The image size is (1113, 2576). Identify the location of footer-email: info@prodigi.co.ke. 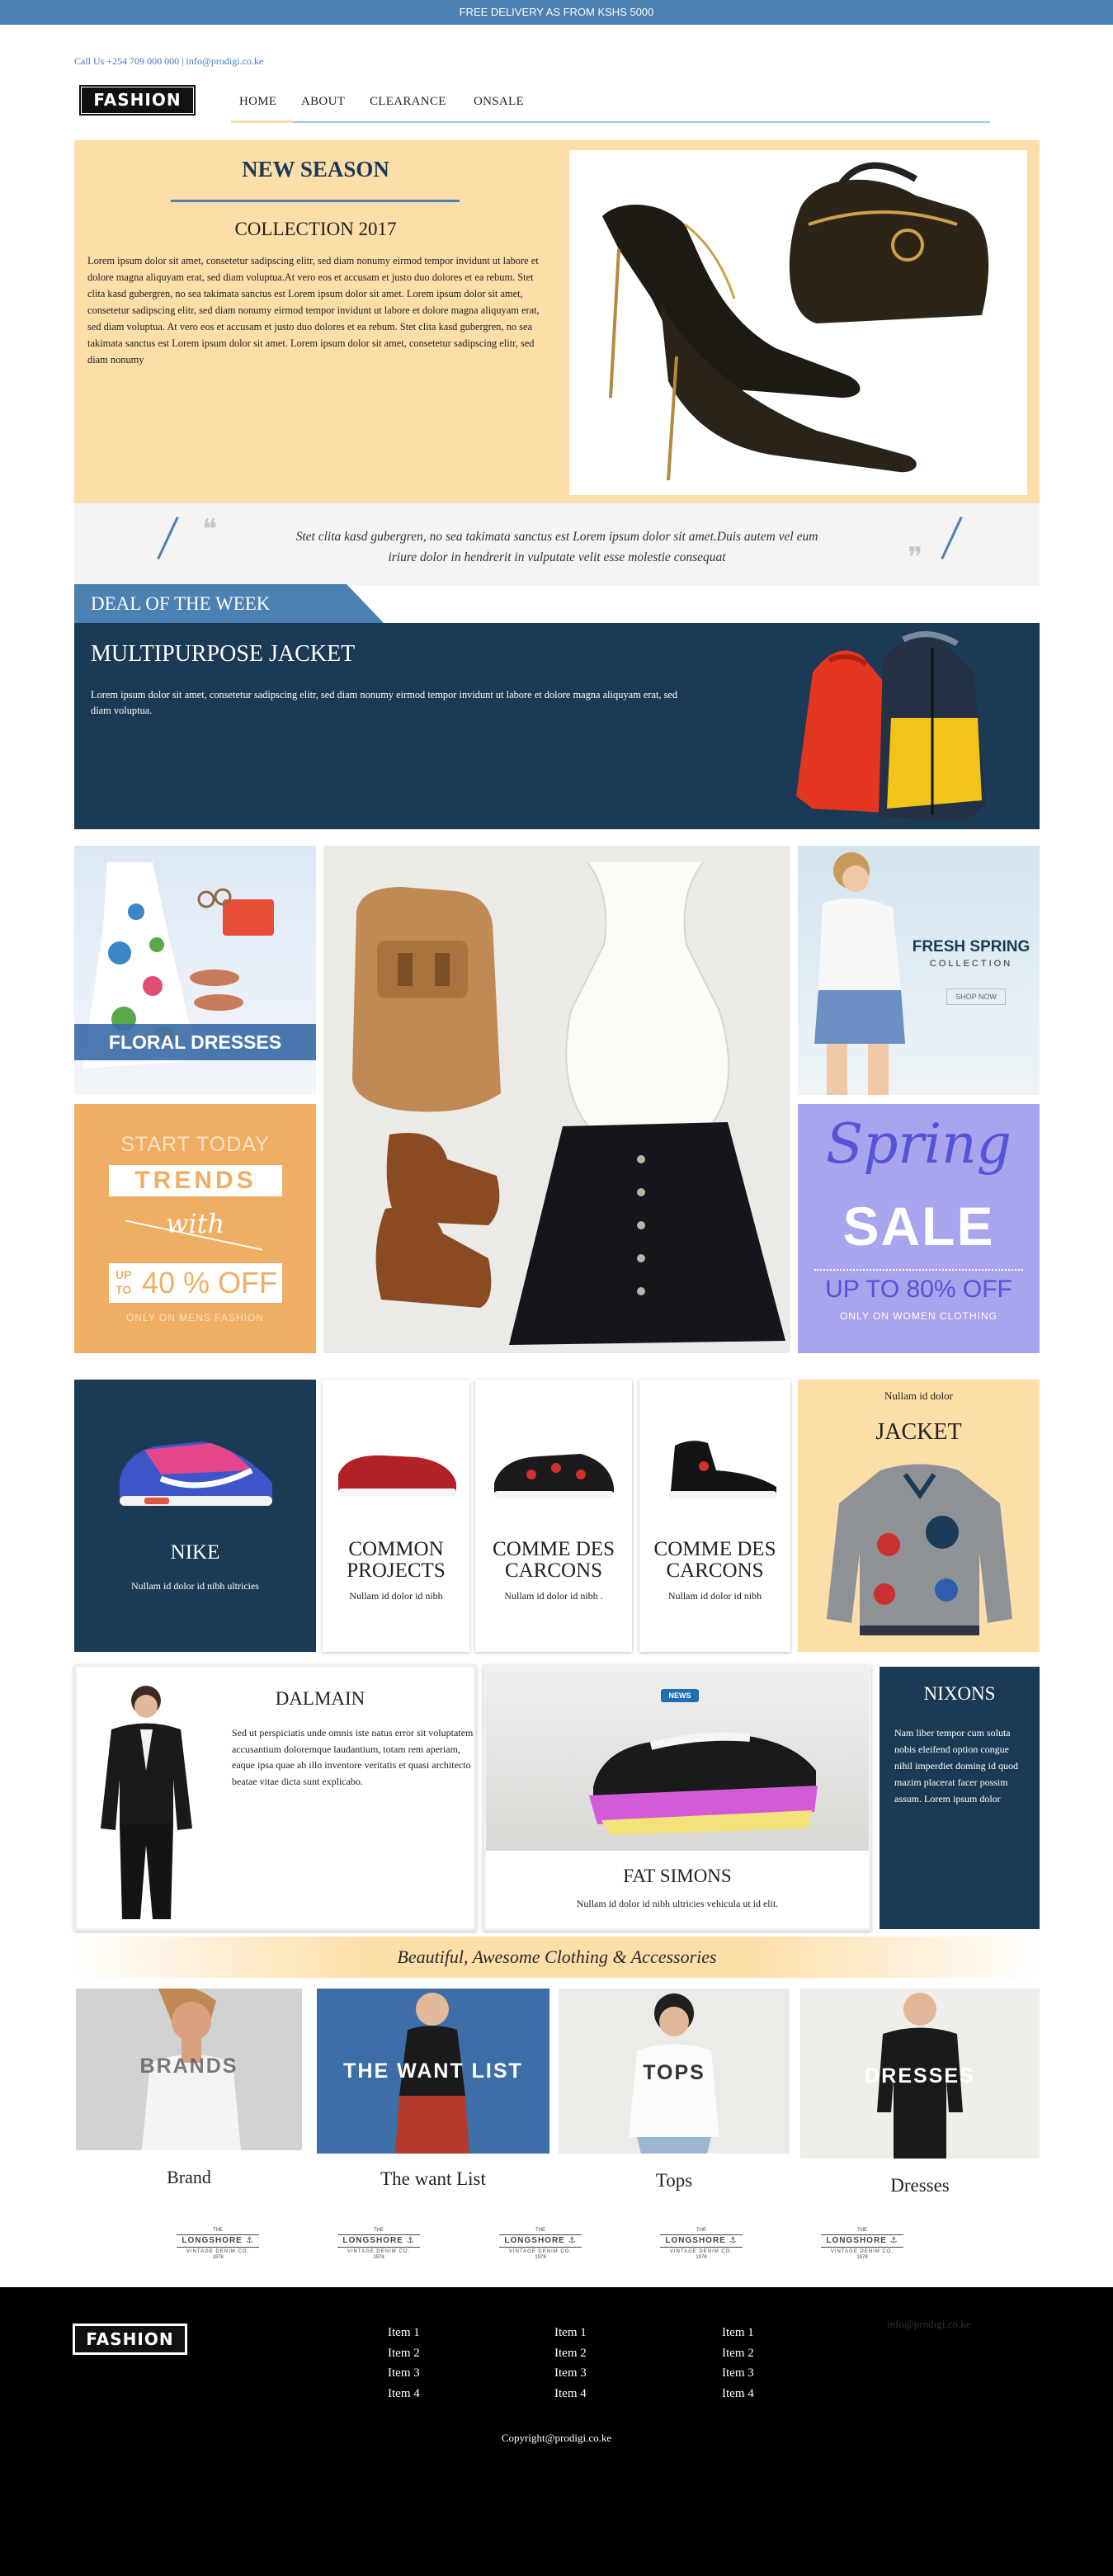
(929, 2324).